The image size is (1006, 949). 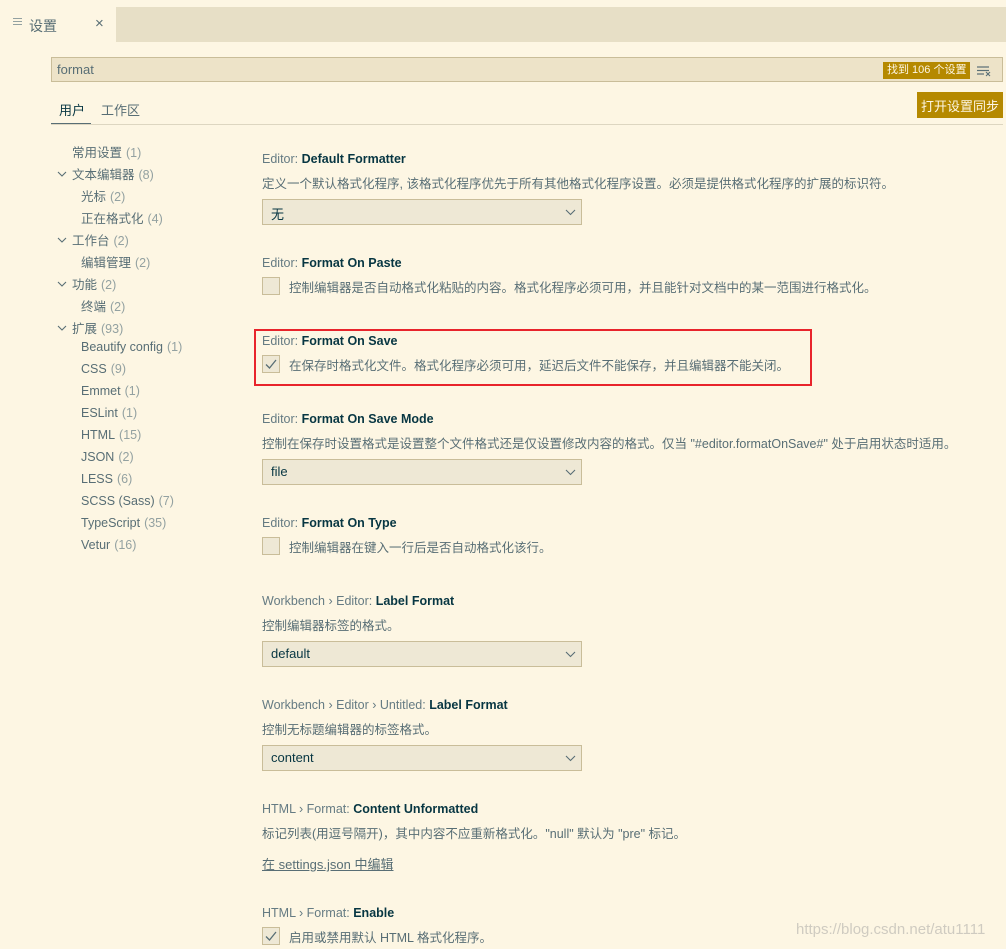 I want to click on setting-description: 控制编辑器在键入一行后是否自动格式化该行。, so click(x=420, y=548).